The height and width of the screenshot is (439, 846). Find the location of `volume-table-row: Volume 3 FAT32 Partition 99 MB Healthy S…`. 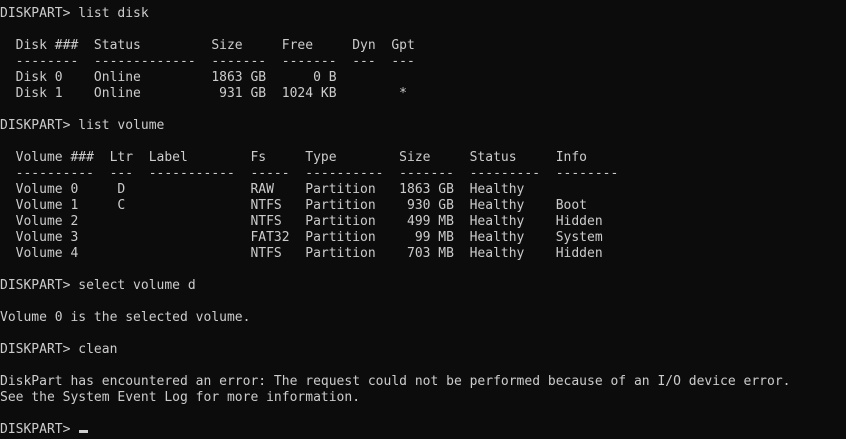

volume-table-row: Volume 3 FAT32 Partition 99 MB Healthy S… is located at coordinates (301, 237).